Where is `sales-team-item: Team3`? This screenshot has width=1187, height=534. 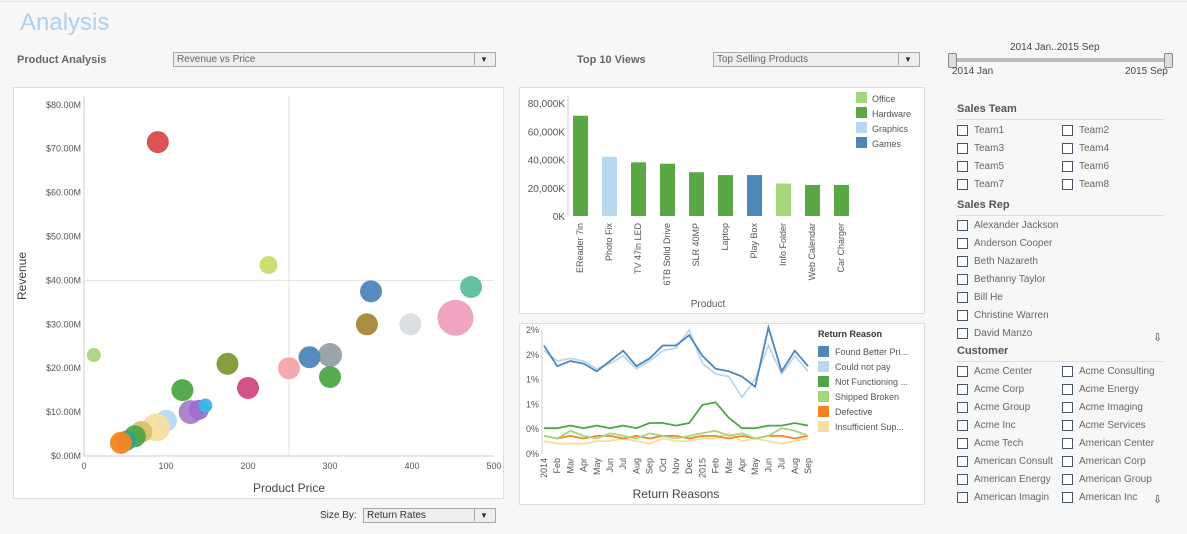 sales-team-item: Team3 is located at coordinates (1009, 149).